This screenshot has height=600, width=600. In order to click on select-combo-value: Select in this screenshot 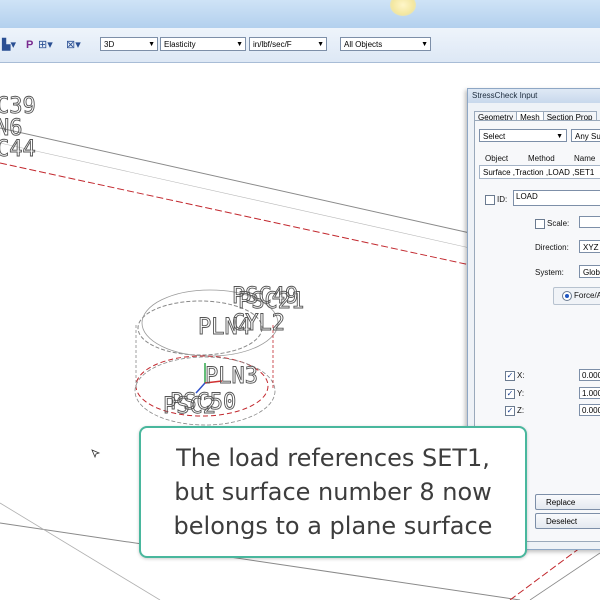, I will do `click(494, 136)`.